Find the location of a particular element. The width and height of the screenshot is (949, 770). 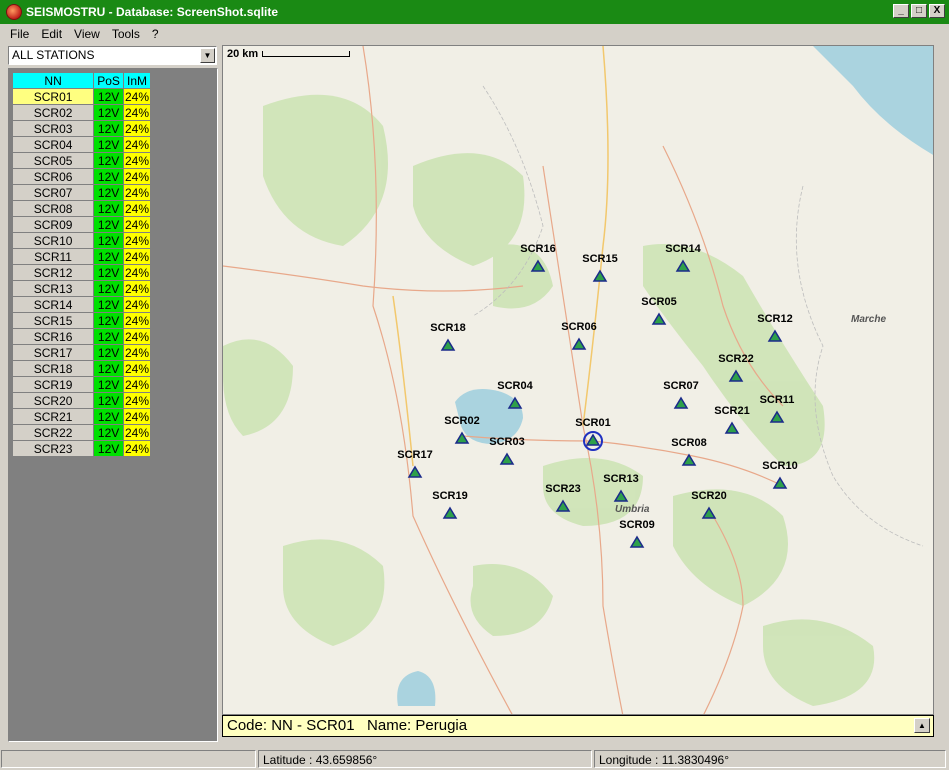

station-label: SCR12 is located at coordinates (775, 319).